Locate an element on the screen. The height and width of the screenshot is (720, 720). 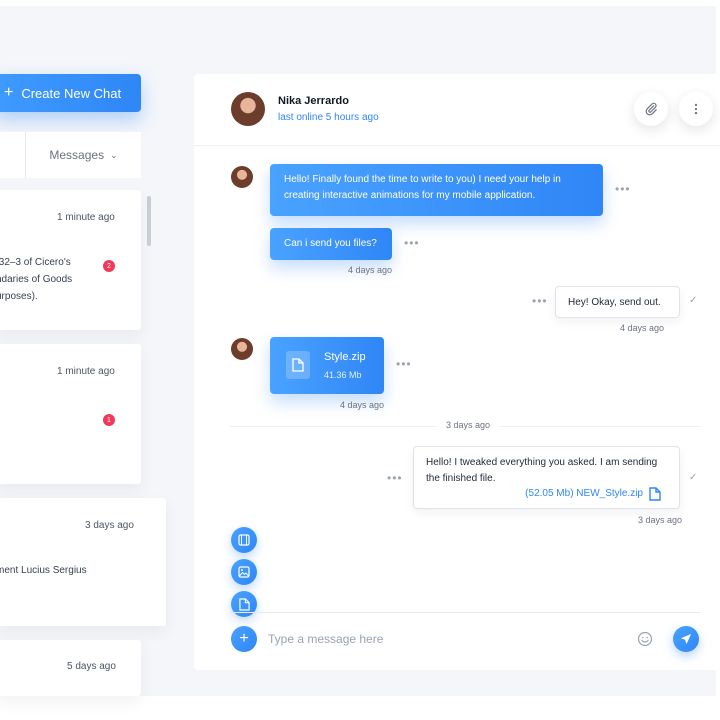
film-icon is located at coordinates (244, 540).